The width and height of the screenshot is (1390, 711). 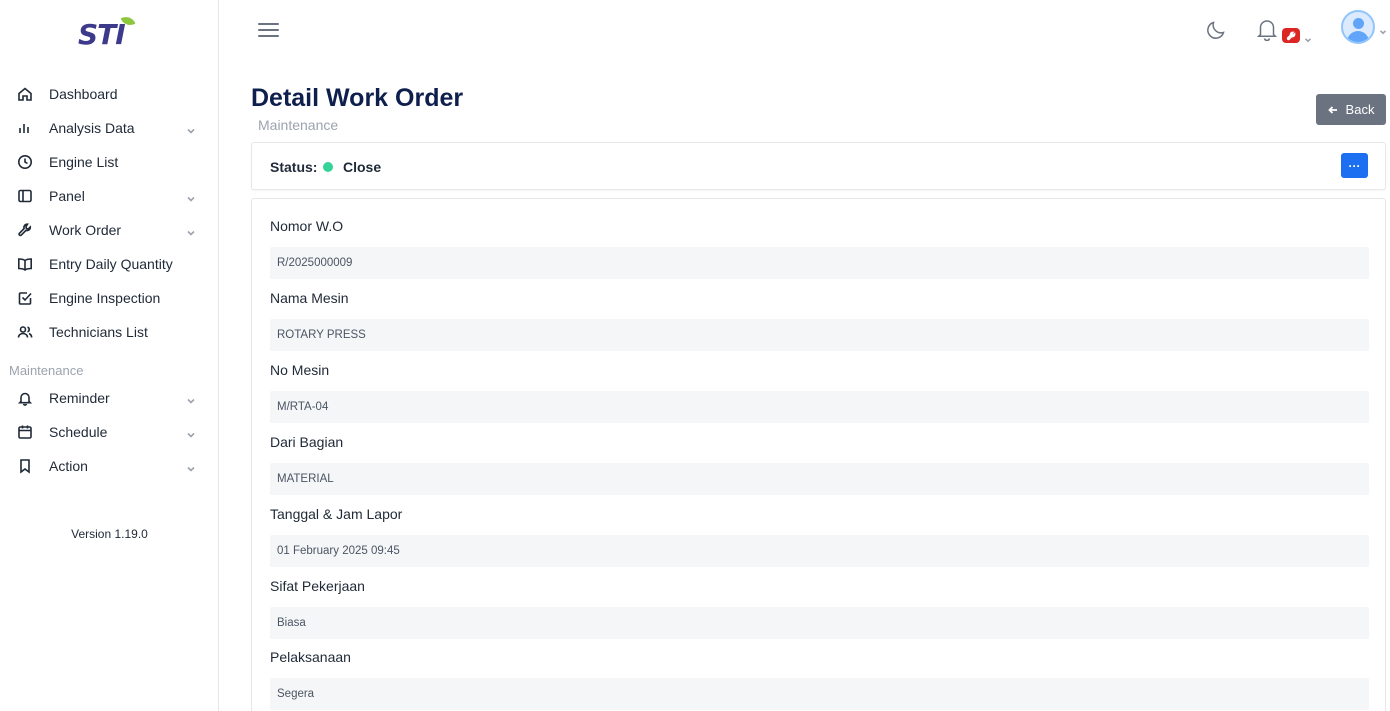 I want to click on sidebar-section-title: Maintenance, so click(x=46, y=370).